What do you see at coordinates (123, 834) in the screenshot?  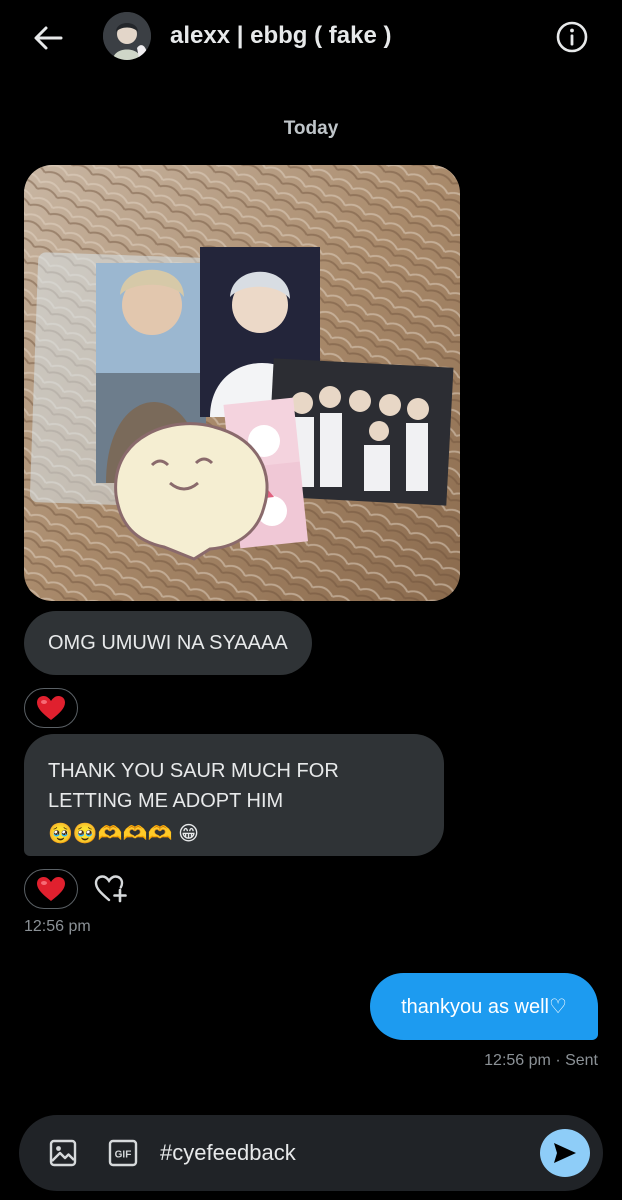 I see `emoji-text: 🥹🥹🫶🫶🫶 😁` at bounding box center [123, 834].